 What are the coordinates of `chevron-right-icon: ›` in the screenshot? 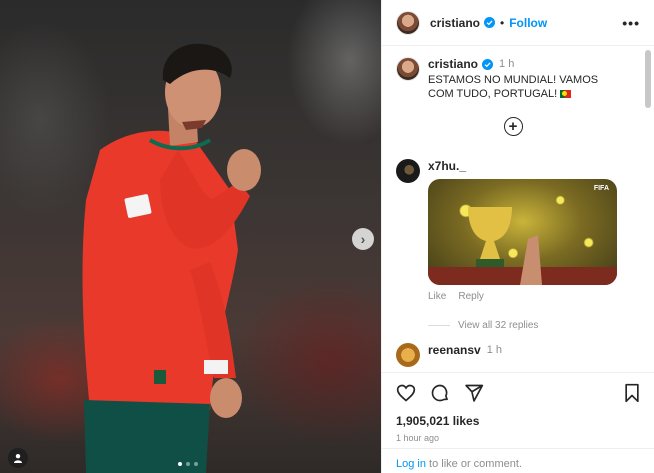 It's located at (363, 239).